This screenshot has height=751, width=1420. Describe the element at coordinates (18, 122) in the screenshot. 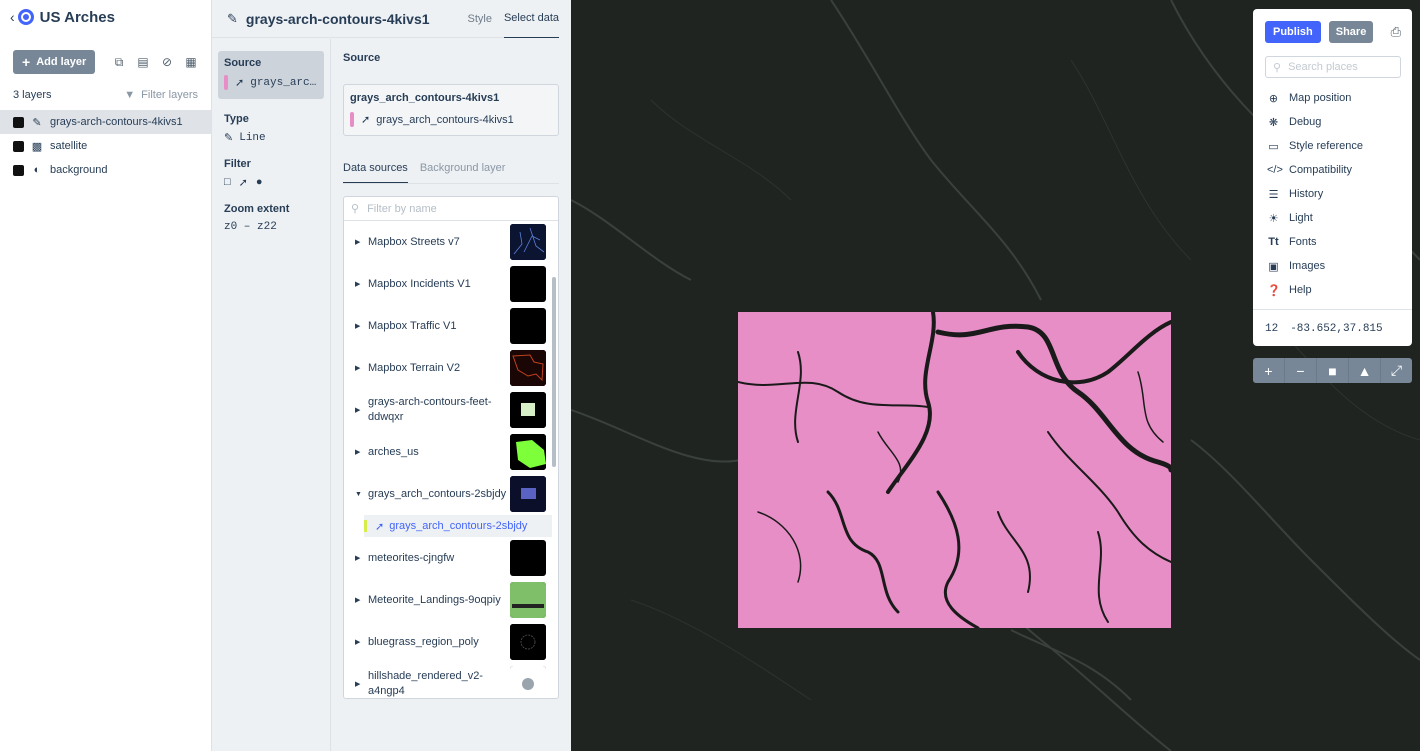

I see `layer-color-swatch` at that location.